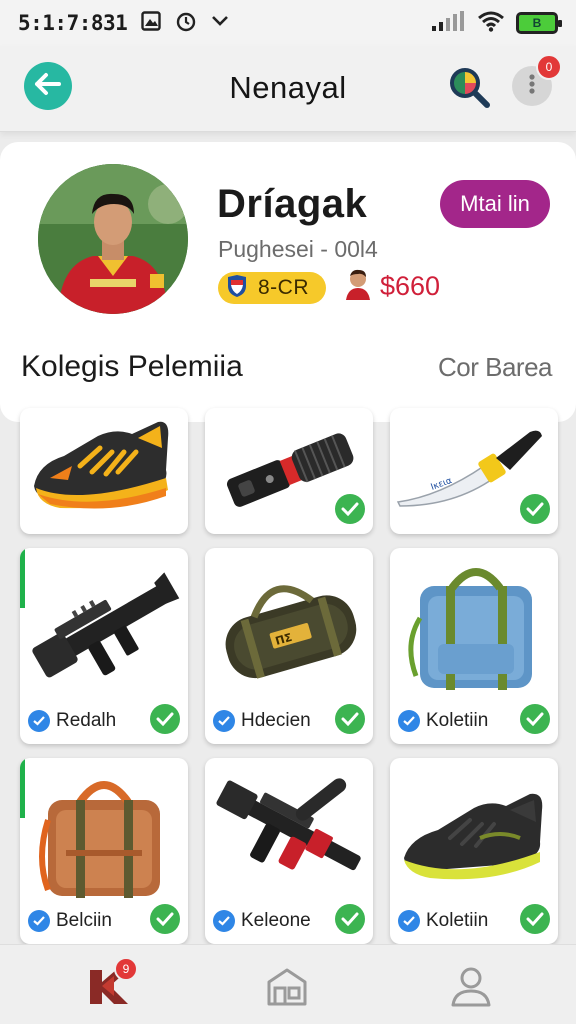  Describe the element at coordinates (284, 287) in the screenshot. I see `rank-label: 8-CR` at that location.